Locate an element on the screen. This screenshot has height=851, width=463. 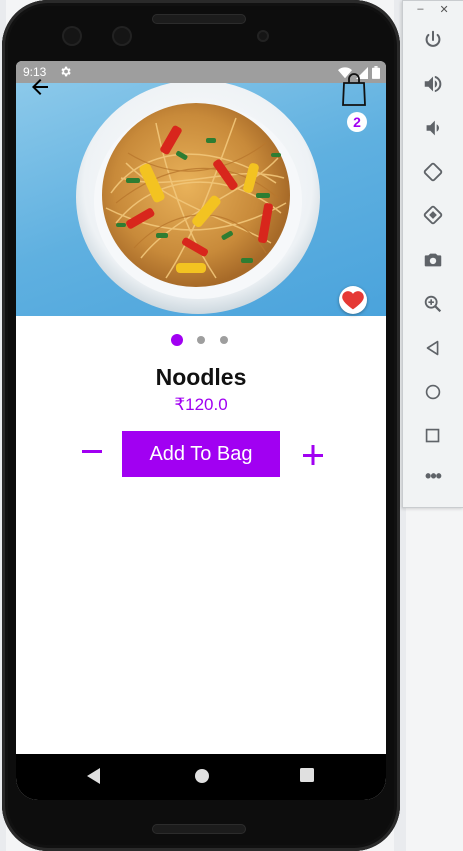
nav-overview-button is located at coordinates (307, 777).